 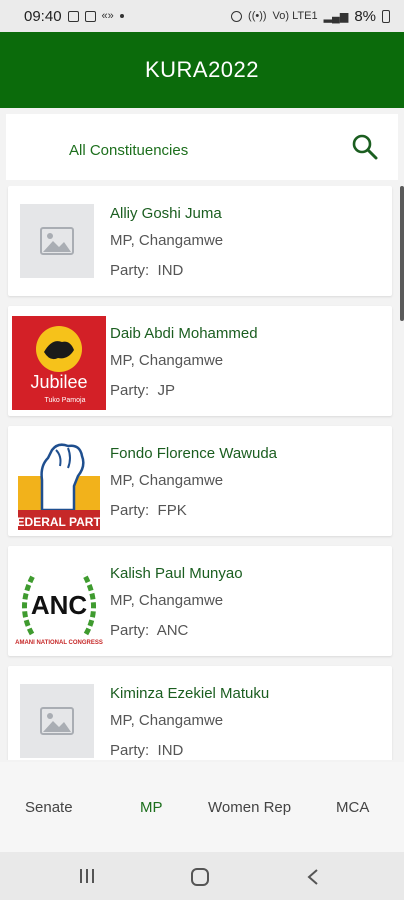 What do you see at coordinates (59, 522) in the screenshot?
I see `svg-text: FEDERAL PARTY` at bounding box center [59, 522].